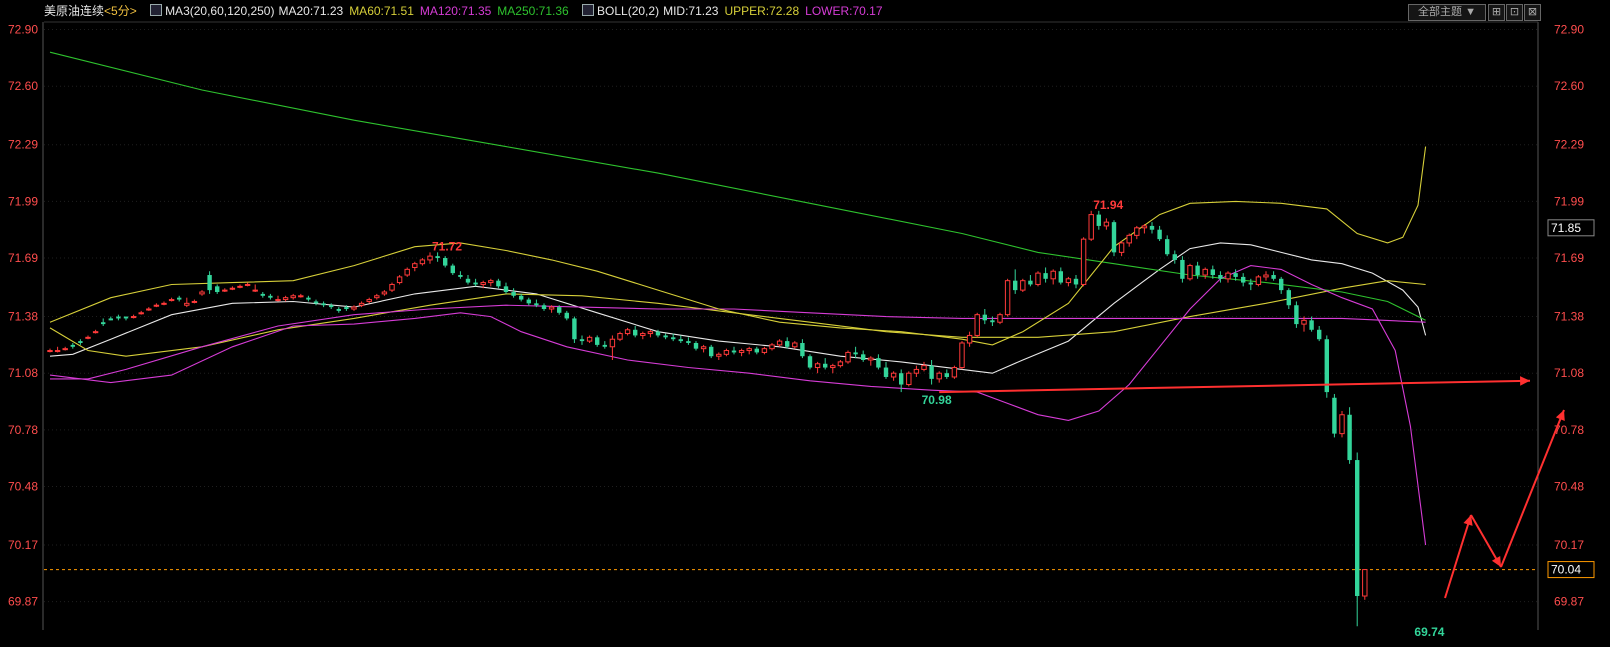 The width and height of the screenshot is (1610, 647). Describe the element at coordinates (23, 317) in the screenshot. I see `y-tick-left: 71.38` at that location.